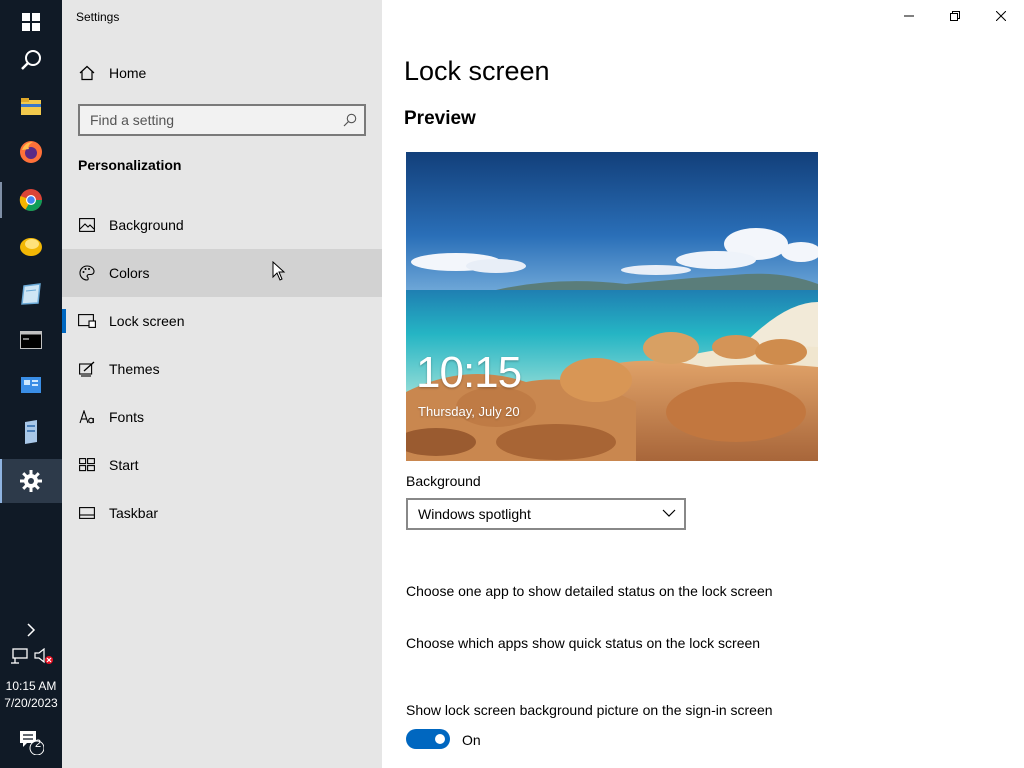 This screenshot has height=768, width=1024. I want to click on gear-icon, so click(31, 481).